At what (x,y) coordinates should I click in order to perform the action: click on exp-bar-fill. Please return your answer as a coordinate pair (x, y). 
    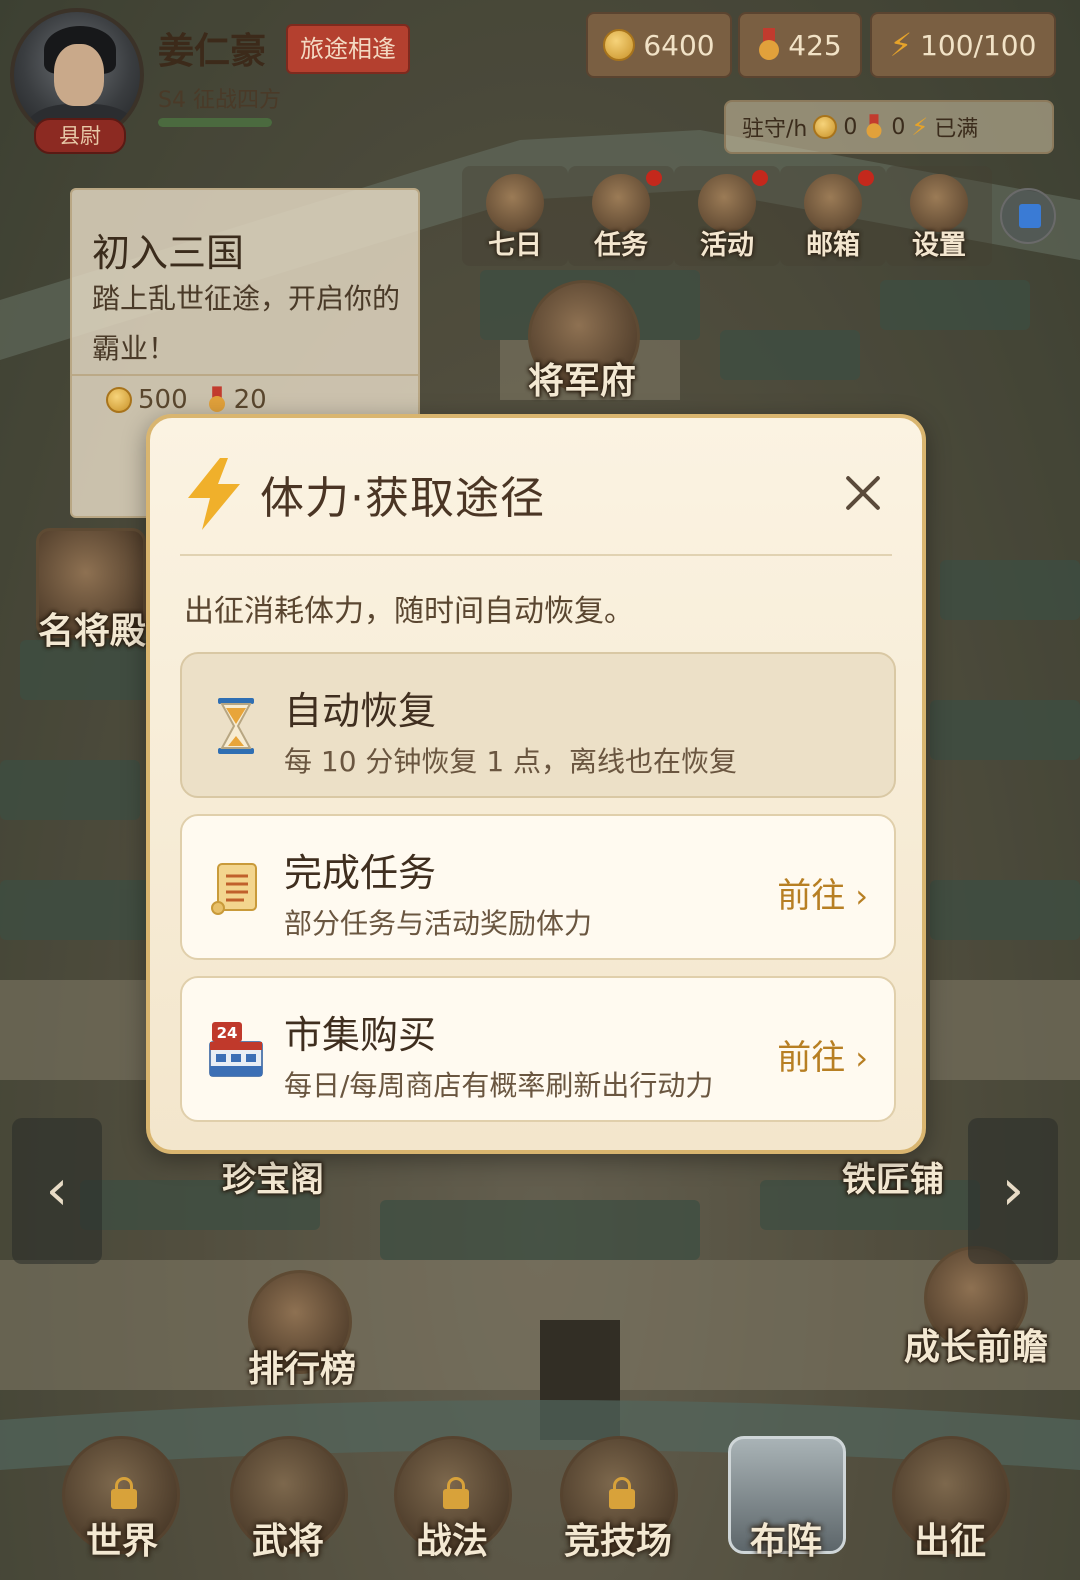
    Looking at the image, I should click on (215, 122).